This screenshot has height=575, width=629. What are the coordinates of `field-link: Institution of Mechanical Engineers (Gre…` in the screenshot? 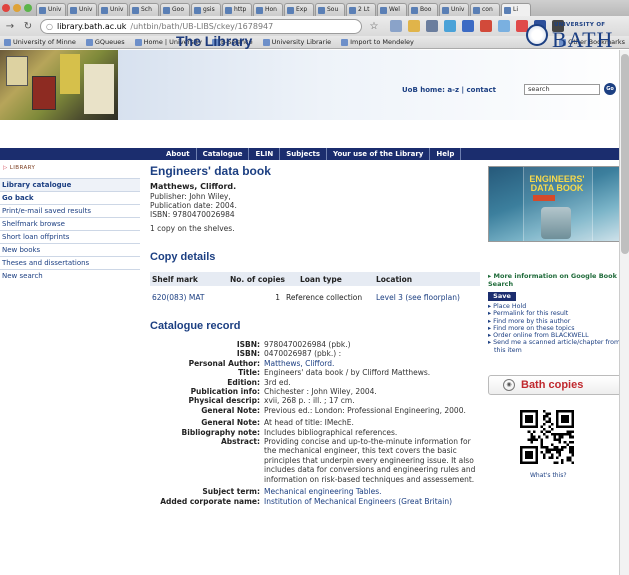 It's located at (371, 501).